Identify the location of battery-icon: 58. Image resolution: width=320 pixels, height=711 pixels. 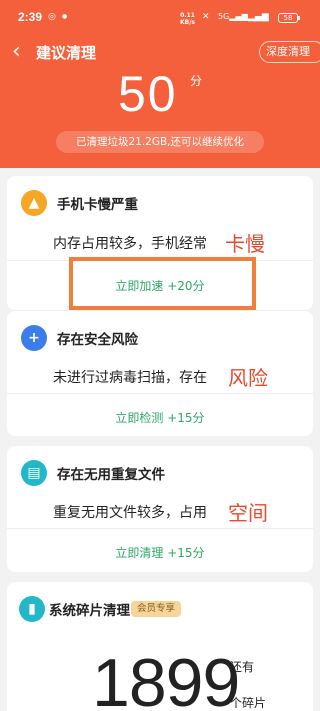
(289, 18).